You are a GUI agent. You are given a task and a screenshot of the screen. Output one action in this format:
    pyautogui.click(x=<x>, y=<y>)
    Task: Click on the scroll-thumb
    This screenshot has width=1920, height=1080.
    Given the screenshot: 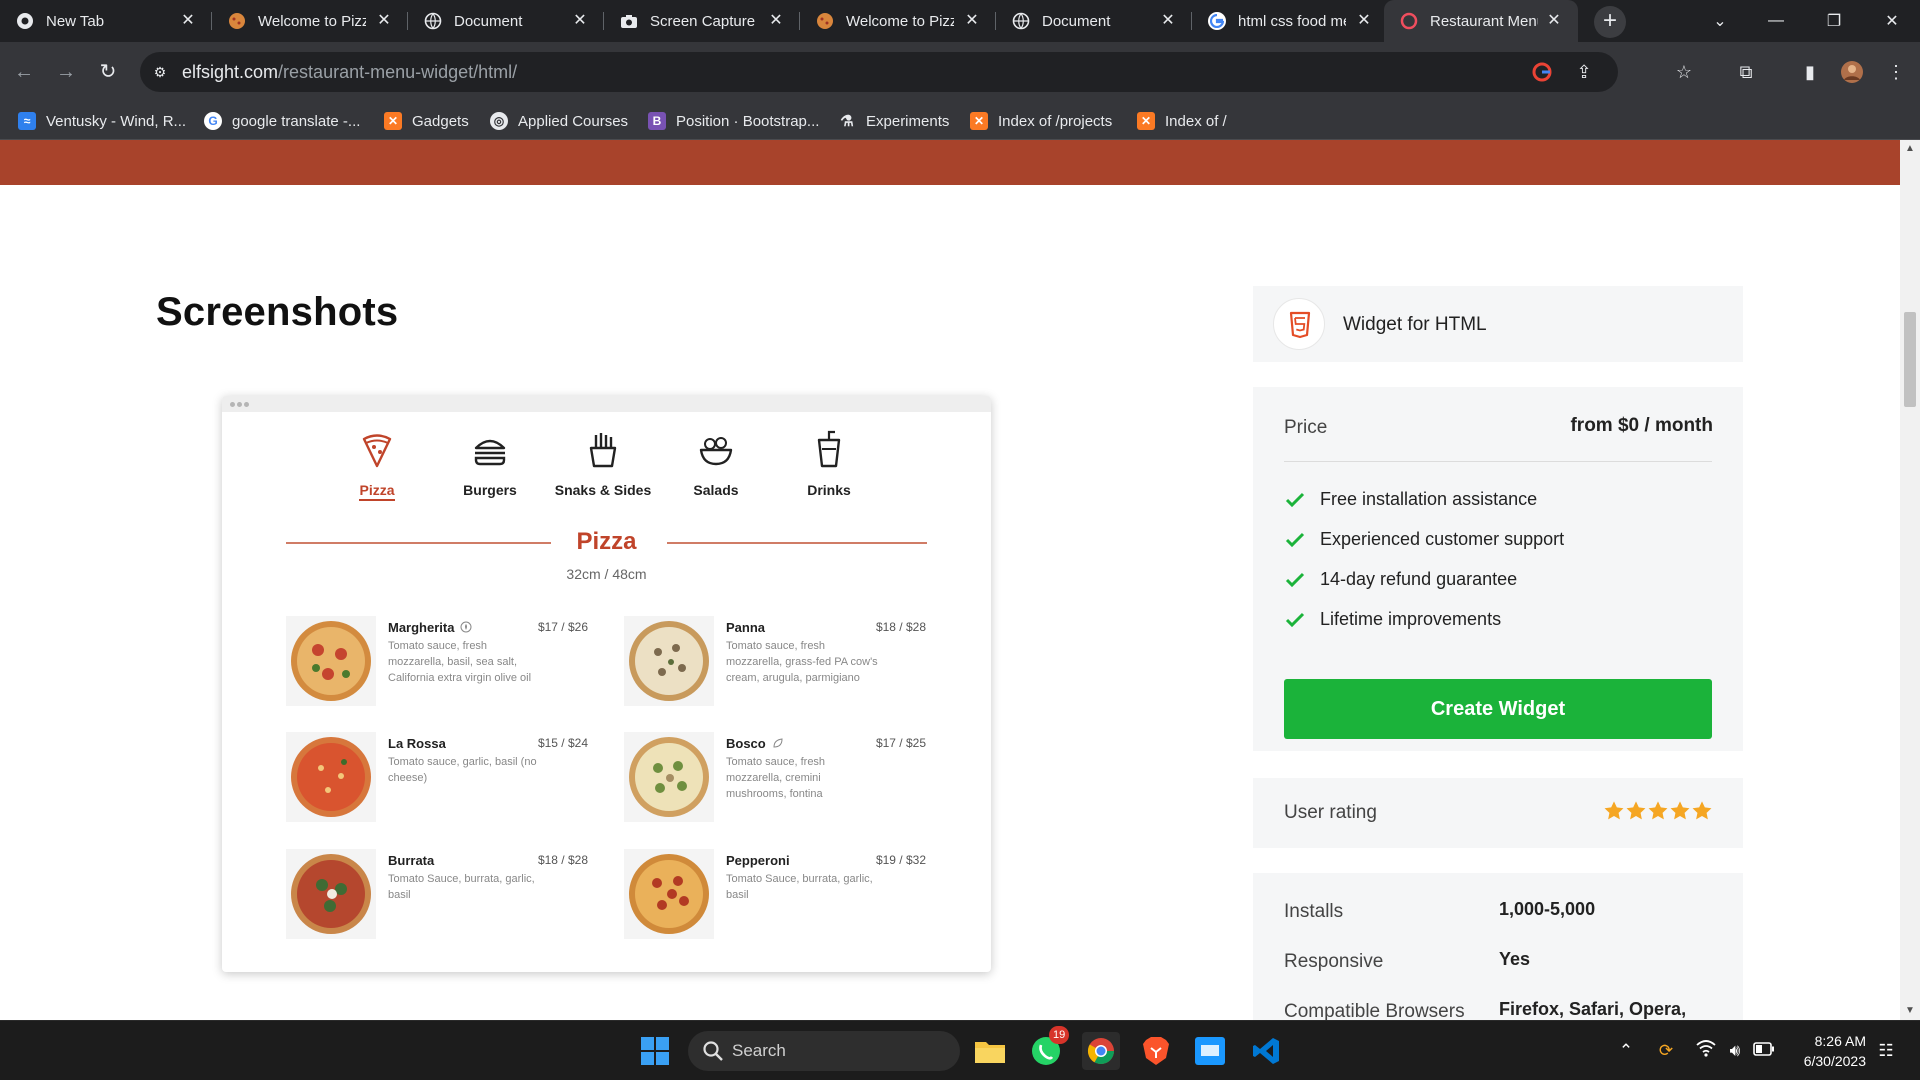 What is the action you would take?
    pyautogui.click(x=1910, y=359)
    